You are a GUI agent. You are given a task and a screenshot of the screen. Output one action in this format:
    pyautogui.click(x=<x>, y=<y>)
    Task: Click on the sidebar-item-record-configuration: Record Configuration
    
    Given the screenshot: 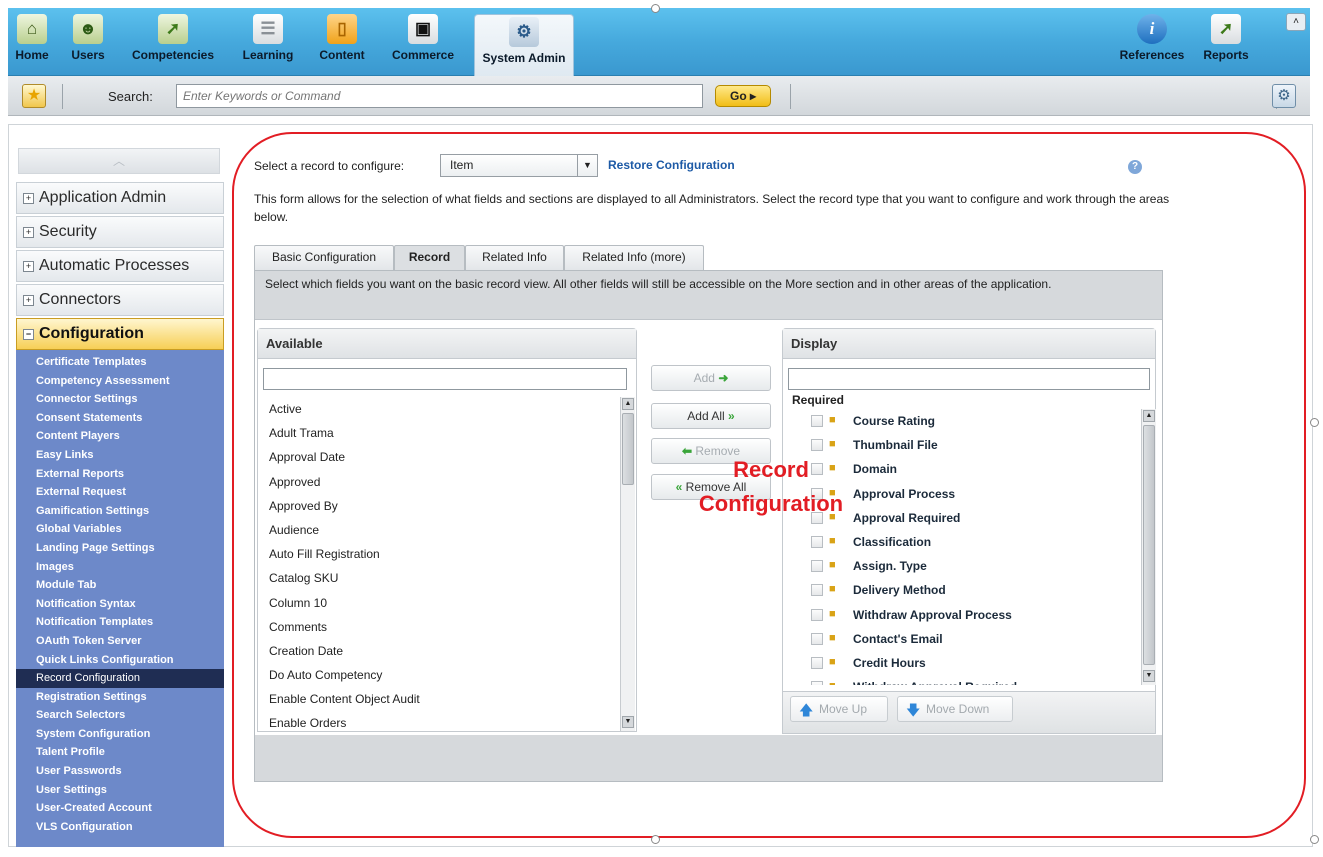 What is the action you would take?
    pyautogui.click(x=120, y=678)
    